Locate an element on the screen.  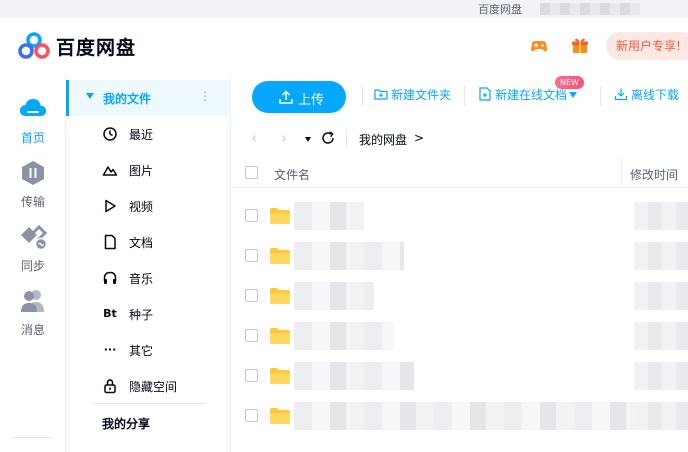
brand-name: 百度网盘 is located at coordinates (96, 48).